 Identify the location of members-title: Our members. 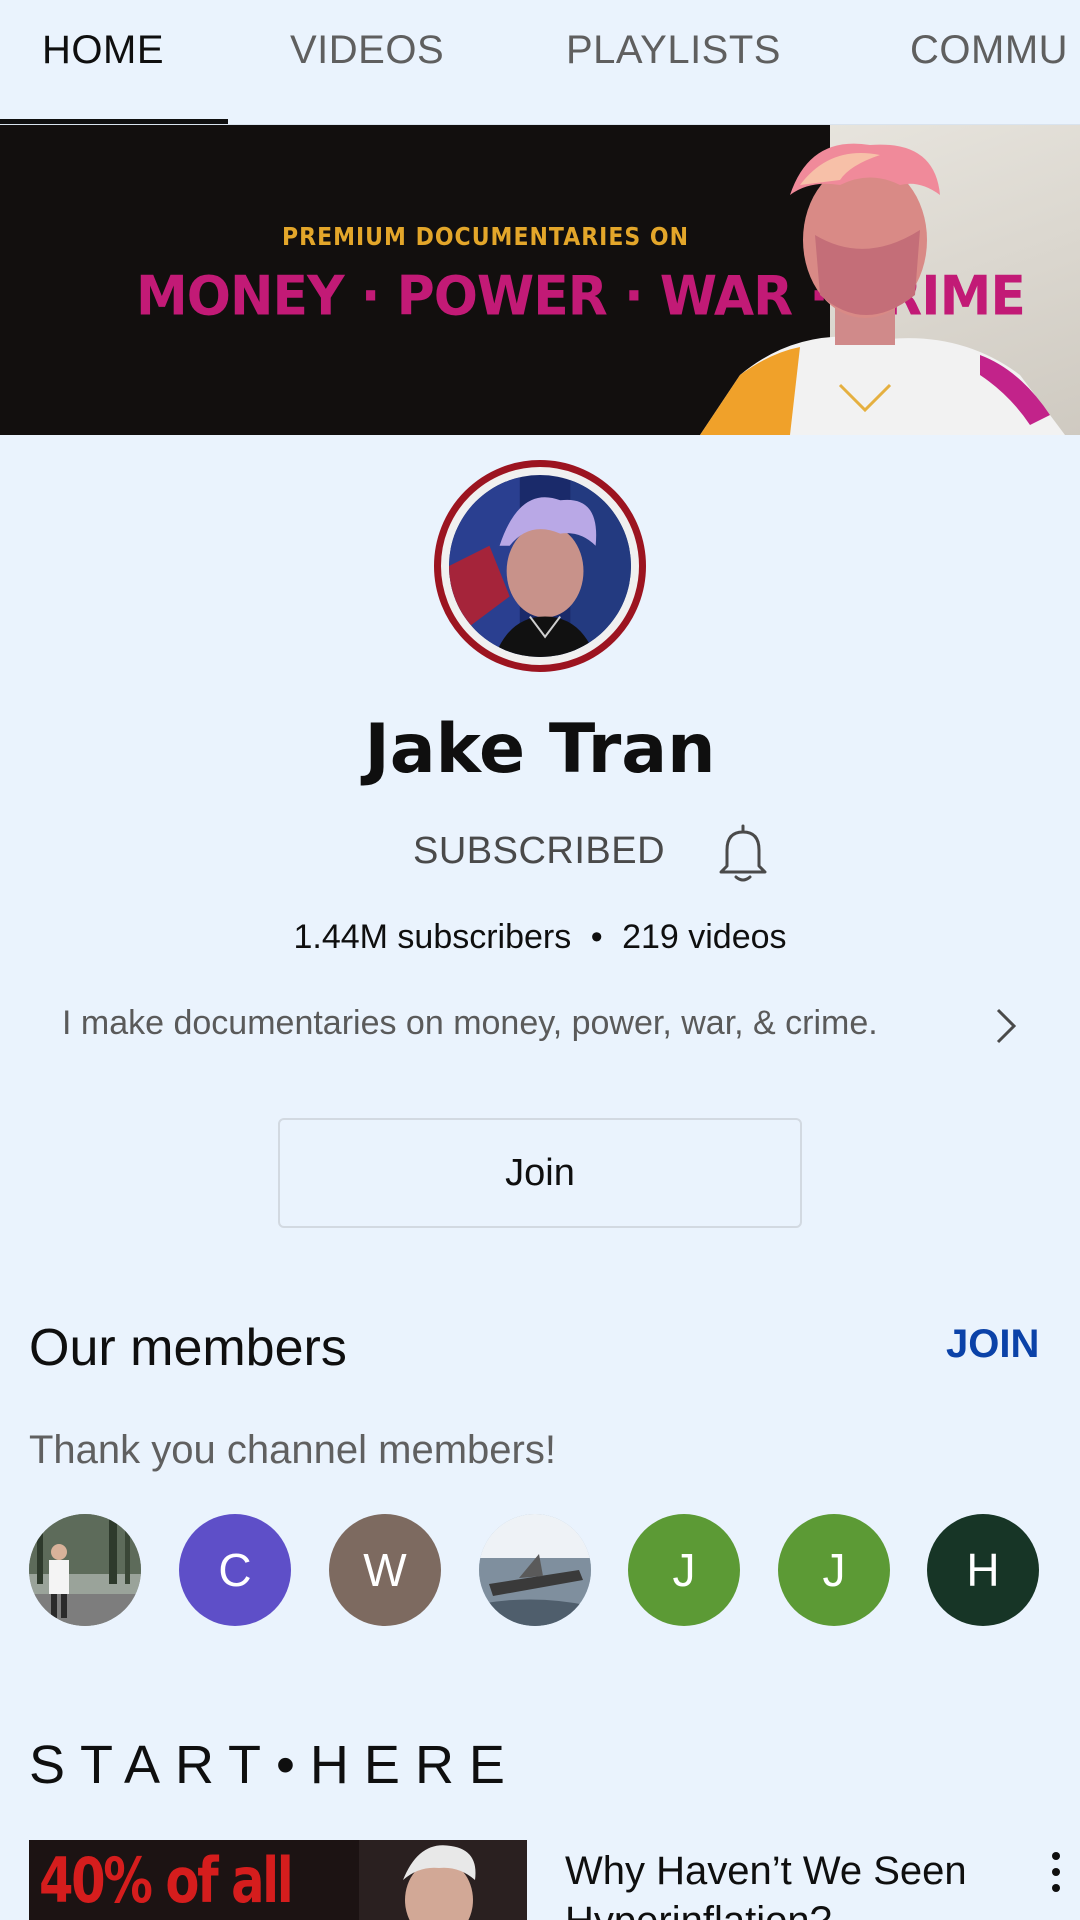
(188, 1348).